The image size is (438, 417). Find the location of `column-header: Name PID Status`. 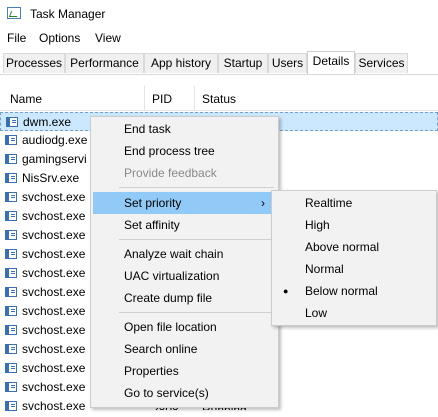

column-header: Name PID Status is located at coordinates (219, 98).